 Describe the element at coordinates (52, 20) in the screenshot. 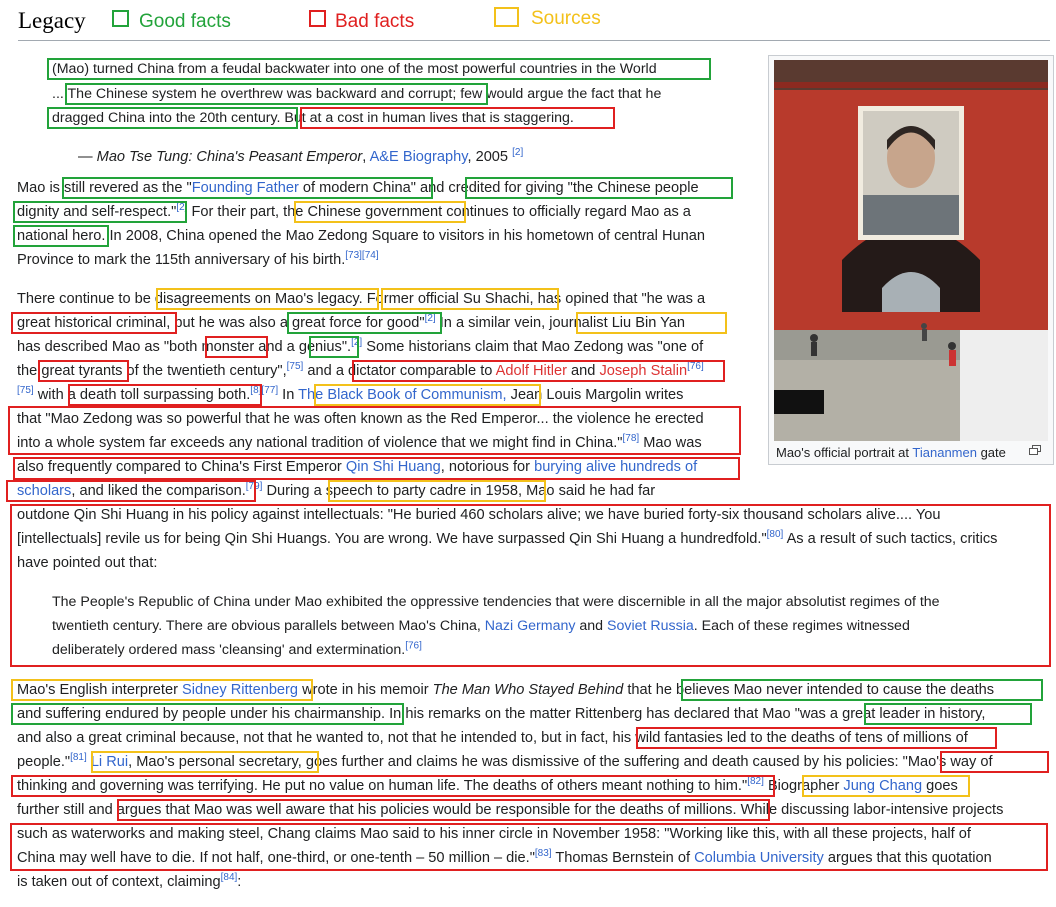

I see `section-title: Legacy` at that location.